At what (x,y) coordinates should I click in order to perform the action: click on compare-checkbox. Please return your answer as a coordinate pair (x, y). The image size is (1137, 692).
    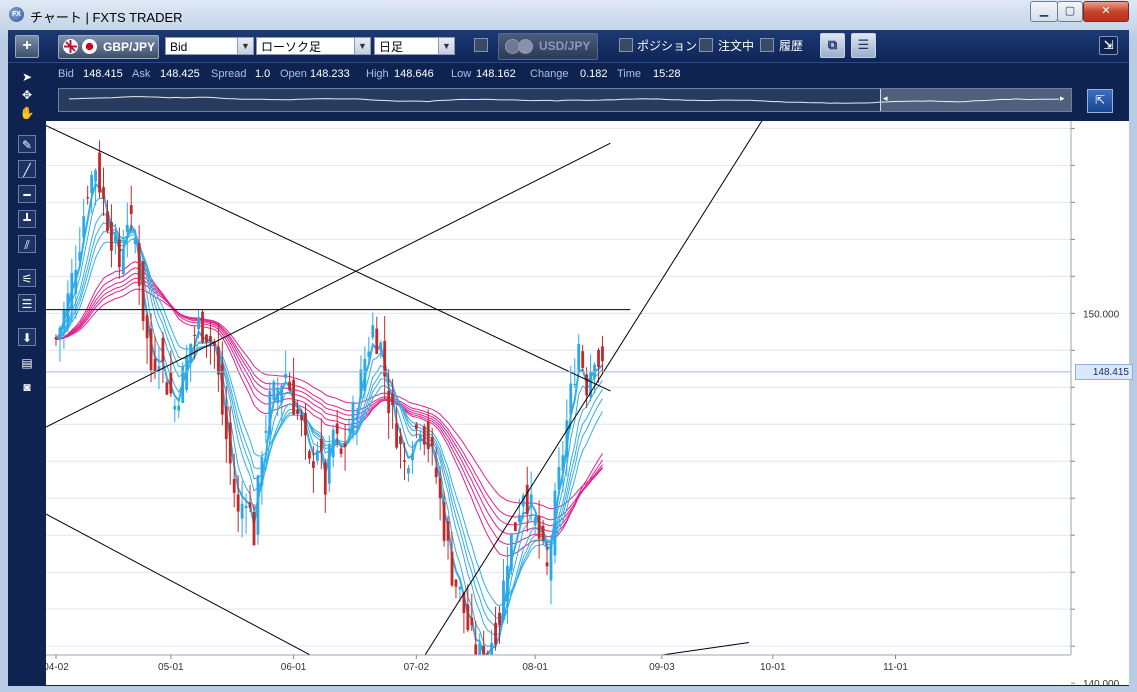
    Looking at the image, I should click on (481, 45).